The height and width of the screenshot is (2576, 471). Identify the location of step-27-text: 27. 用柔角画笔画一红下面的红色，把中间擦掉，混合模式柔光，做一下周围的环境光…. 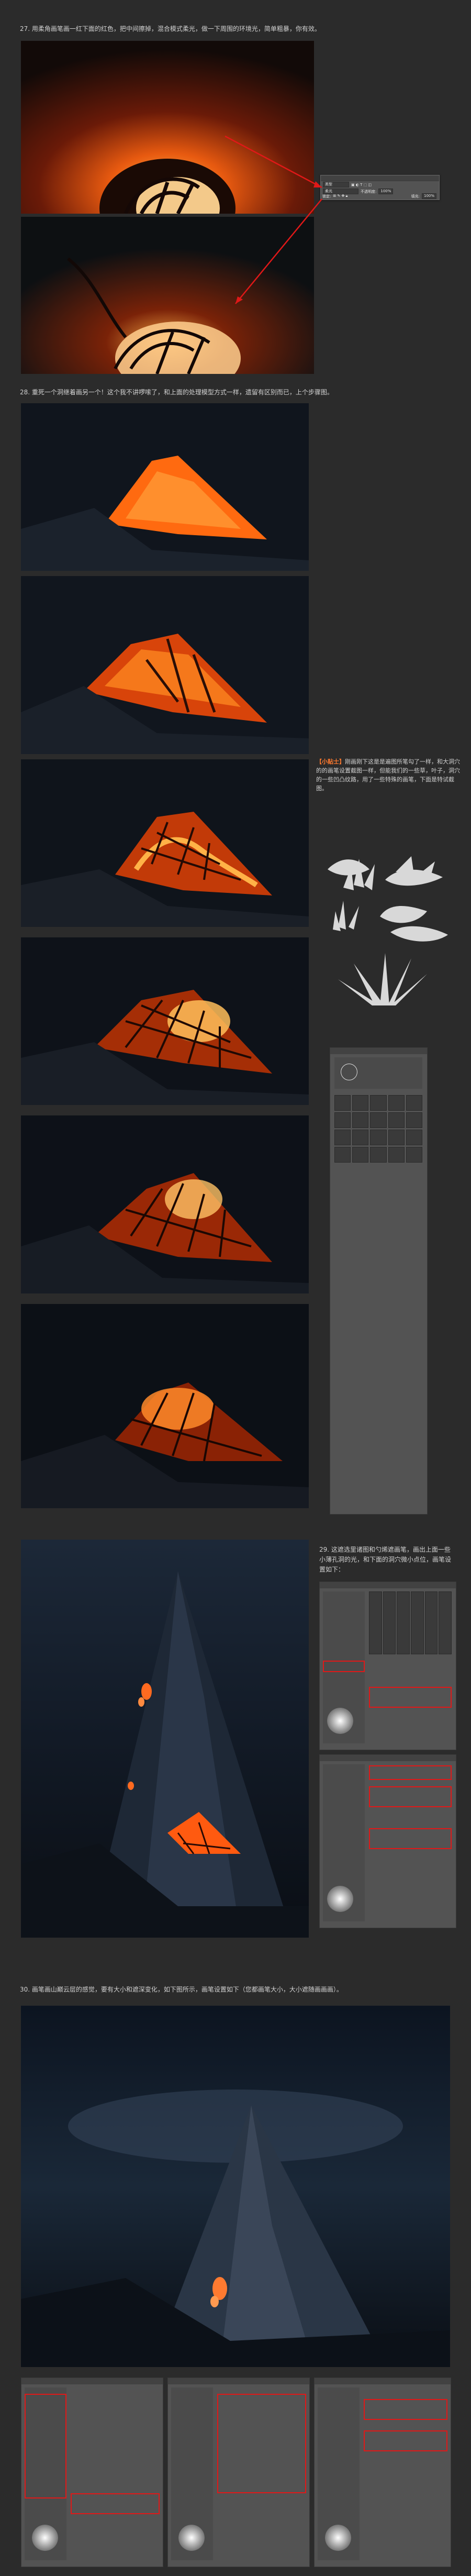
(170, 28).